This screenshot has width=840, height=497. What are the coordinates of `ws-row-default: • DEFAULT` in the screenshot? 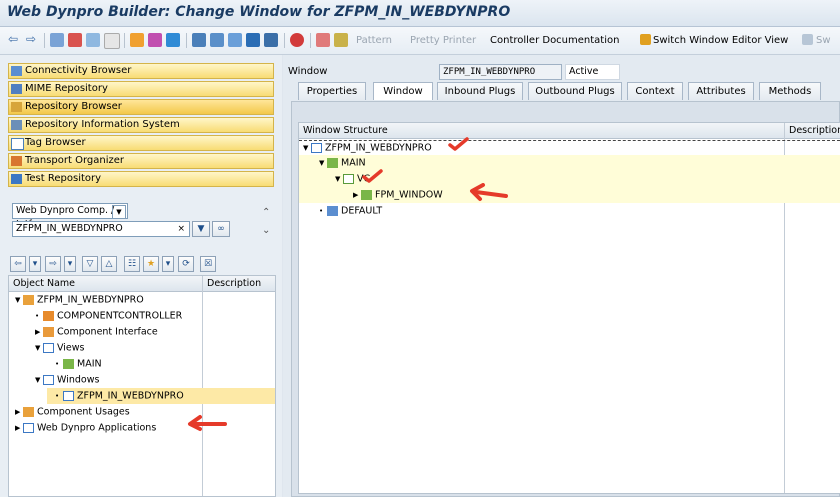 It's located at (569, 211).